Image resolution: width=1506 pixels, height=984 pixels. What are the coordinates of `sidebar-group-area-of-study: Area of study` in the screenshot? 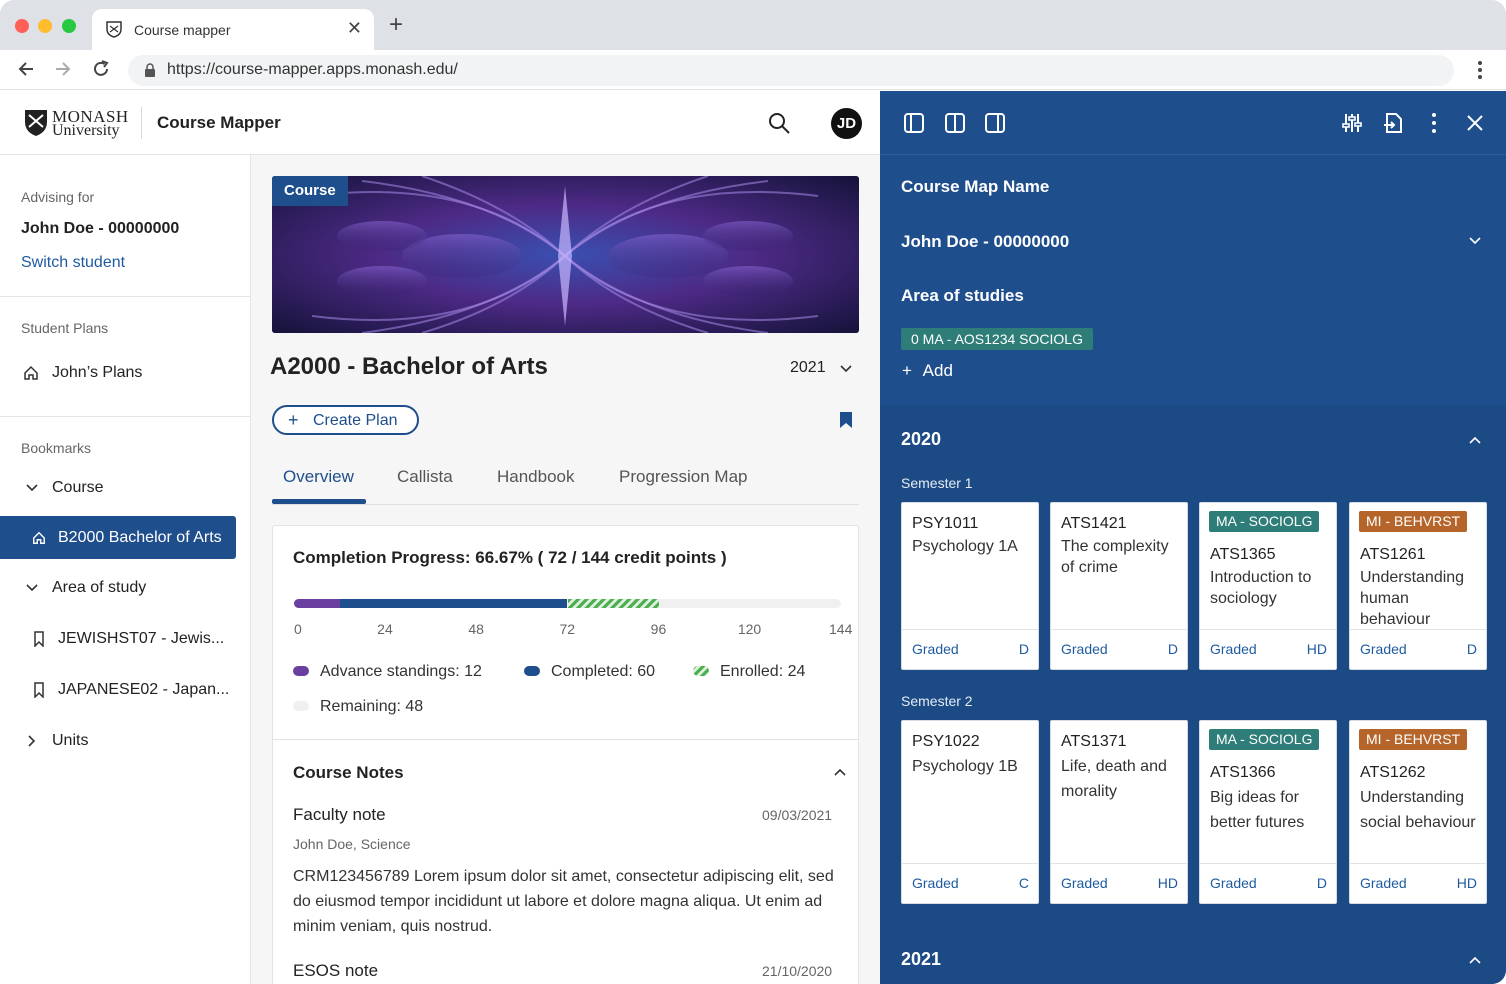 It's located at (125, 588).